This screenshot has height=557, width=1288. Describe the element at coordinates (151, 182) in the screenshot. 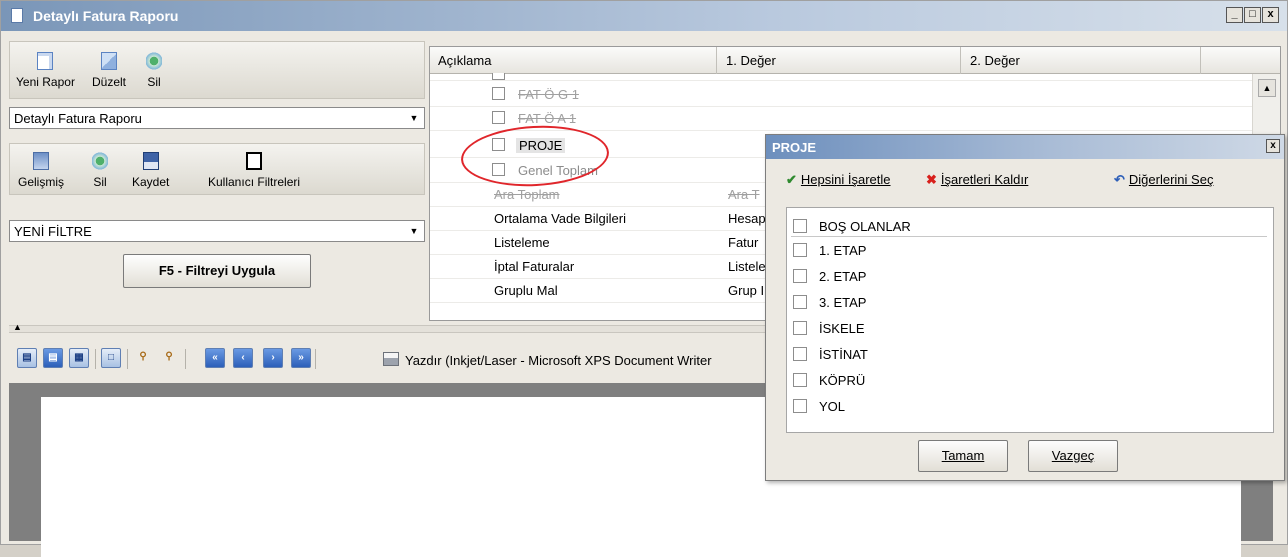

I see `save-filter-label: Kaydet` at that location.